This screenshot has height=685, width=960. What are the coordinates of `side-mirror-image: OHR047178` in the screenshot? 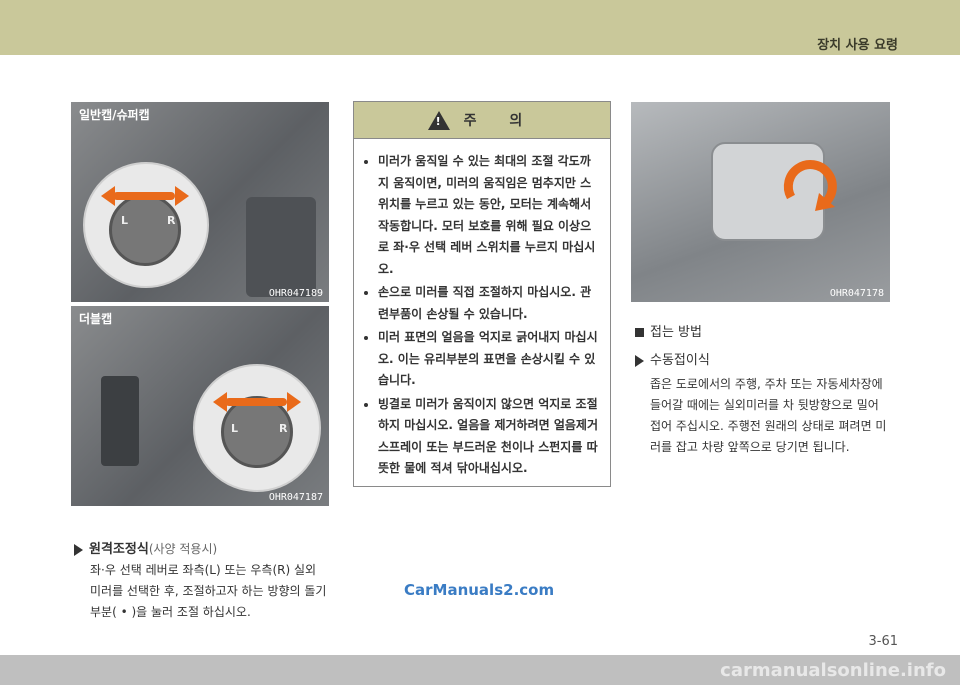 It's located at (760, 202).